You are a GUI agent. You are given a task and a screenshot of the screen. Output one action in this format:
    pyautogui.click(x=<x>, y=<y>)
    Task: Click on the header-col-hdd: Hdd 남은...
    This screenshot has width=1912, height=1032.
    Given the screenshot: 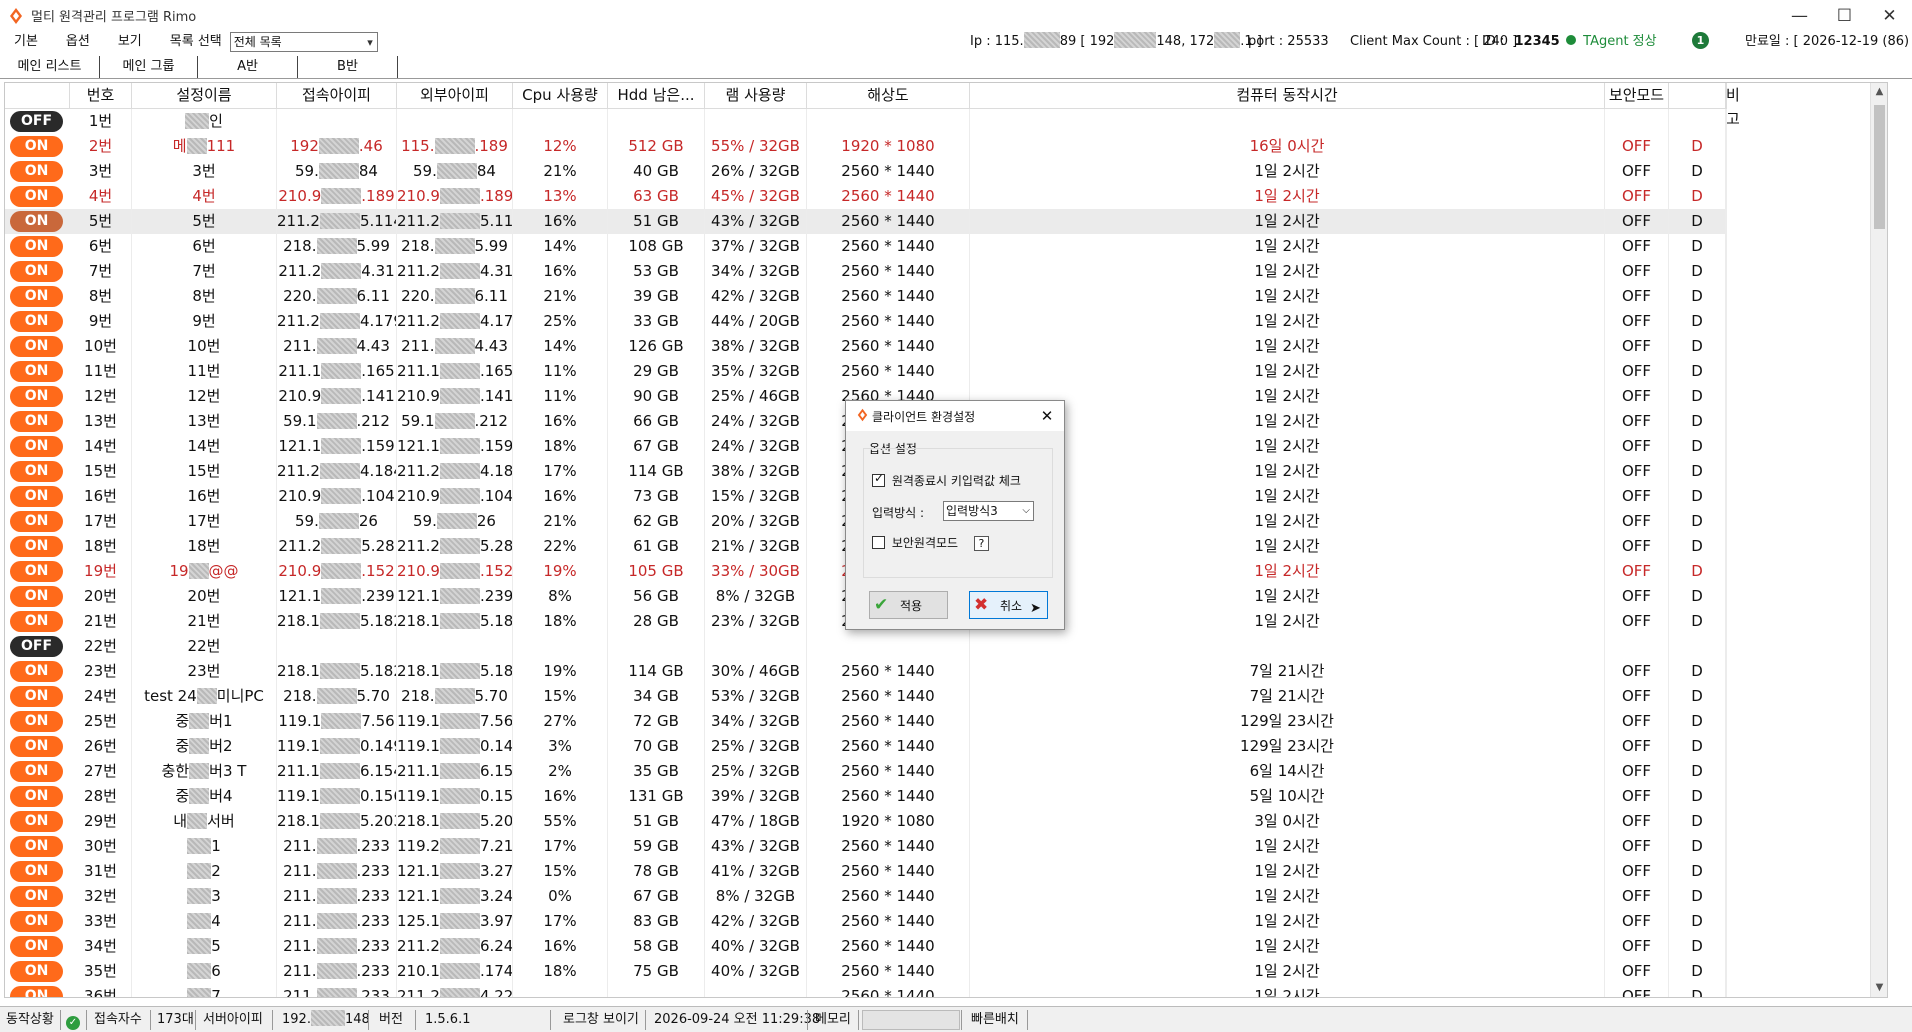 What is the action you would take?
    pyautogui.click(x=656, y=96)
    